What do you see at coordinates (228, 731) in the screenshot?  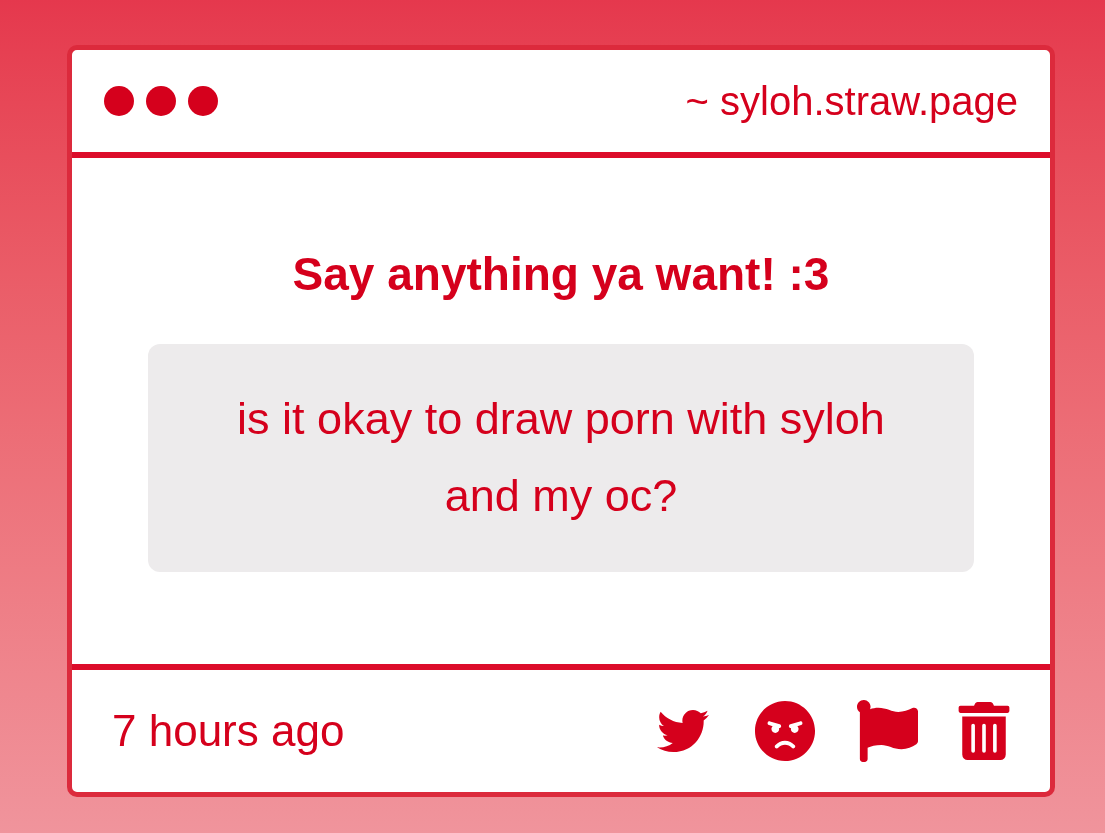 I see `time-ago: 7 hours ago` at bounding box center [228, 731].